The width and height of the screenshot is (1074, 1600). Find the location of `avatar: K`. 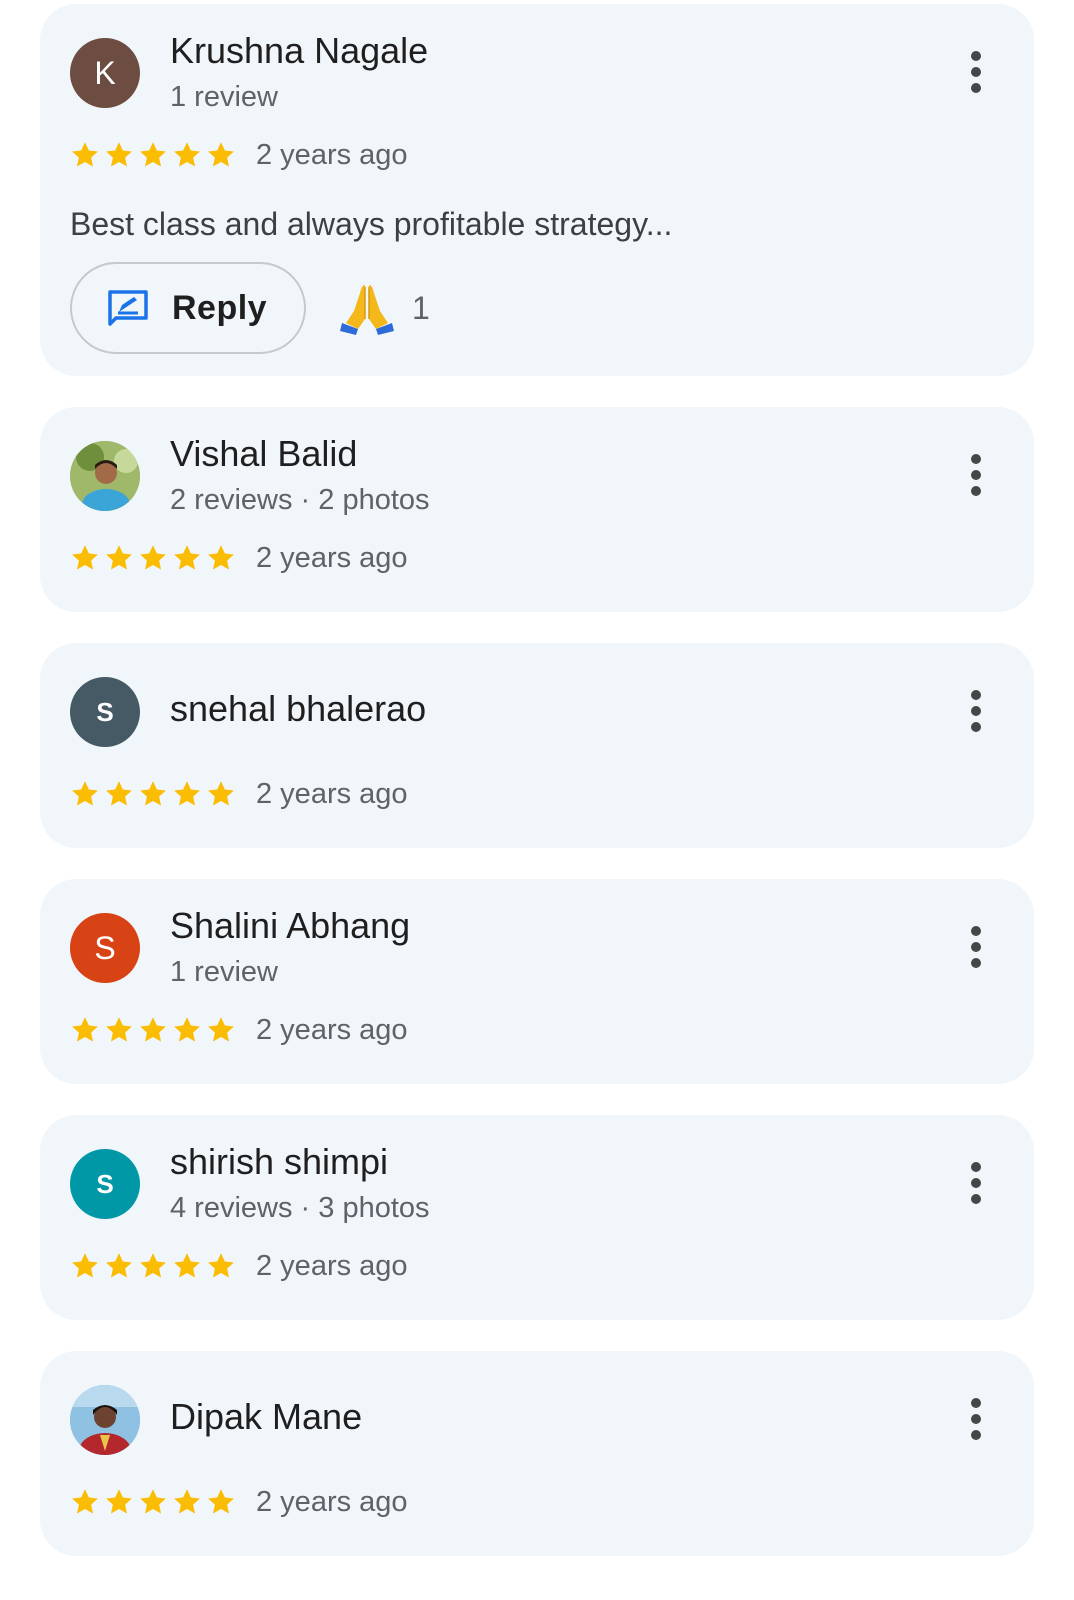

avatar: K is located at coordinates (105, 73).